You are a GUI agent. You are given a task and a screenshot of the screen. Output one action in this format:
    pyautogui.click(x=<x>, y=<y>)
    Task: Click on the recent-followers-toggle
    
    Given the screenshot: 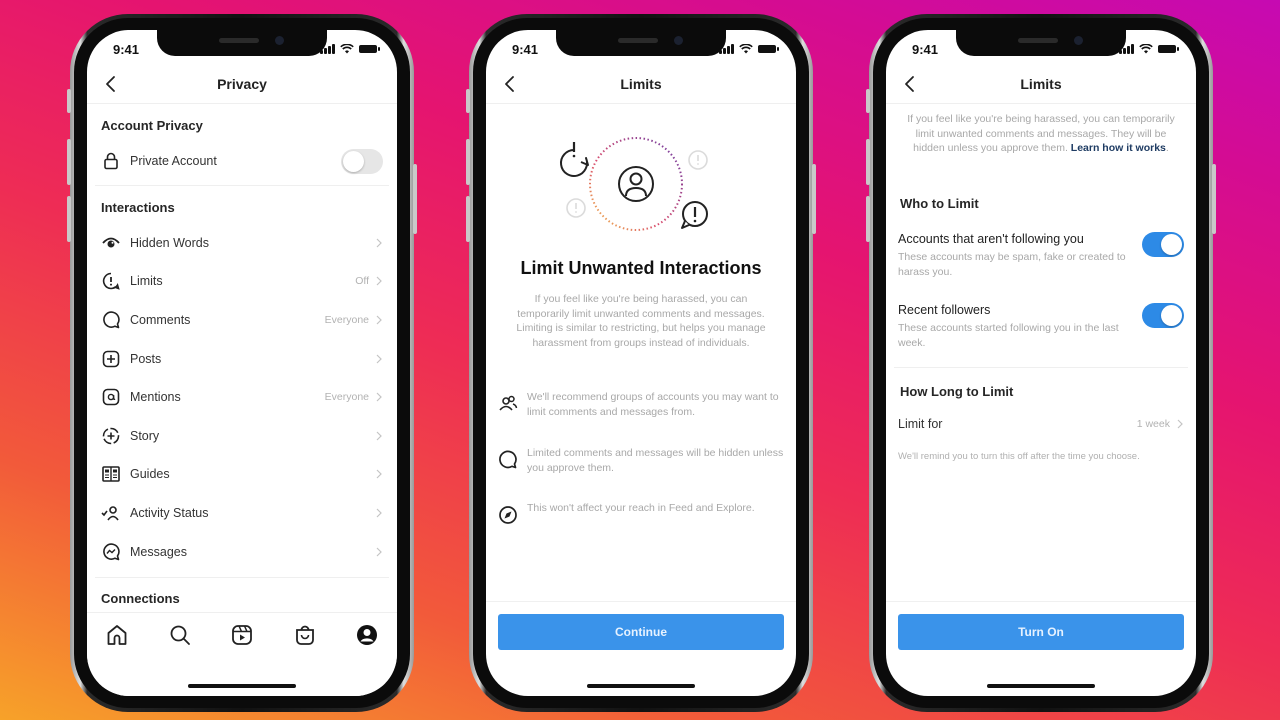 What is the action you would take?
    pyautogui.click(x=1163, y=315)
    